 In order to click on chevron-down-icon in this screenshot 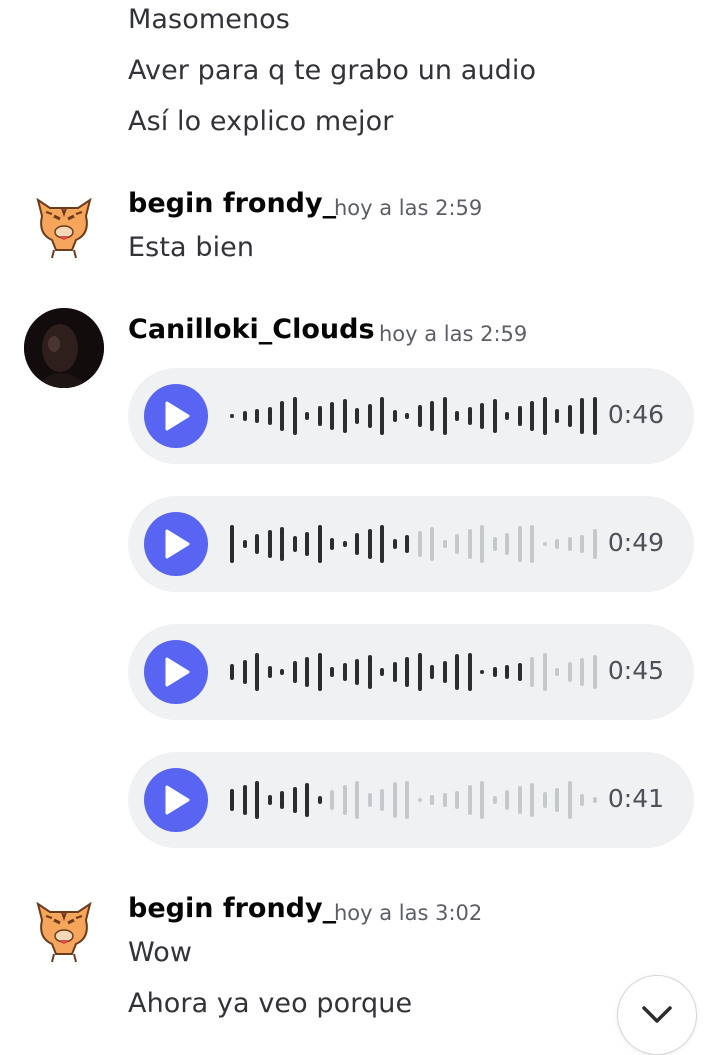, I will do `click(657, 1014)`.